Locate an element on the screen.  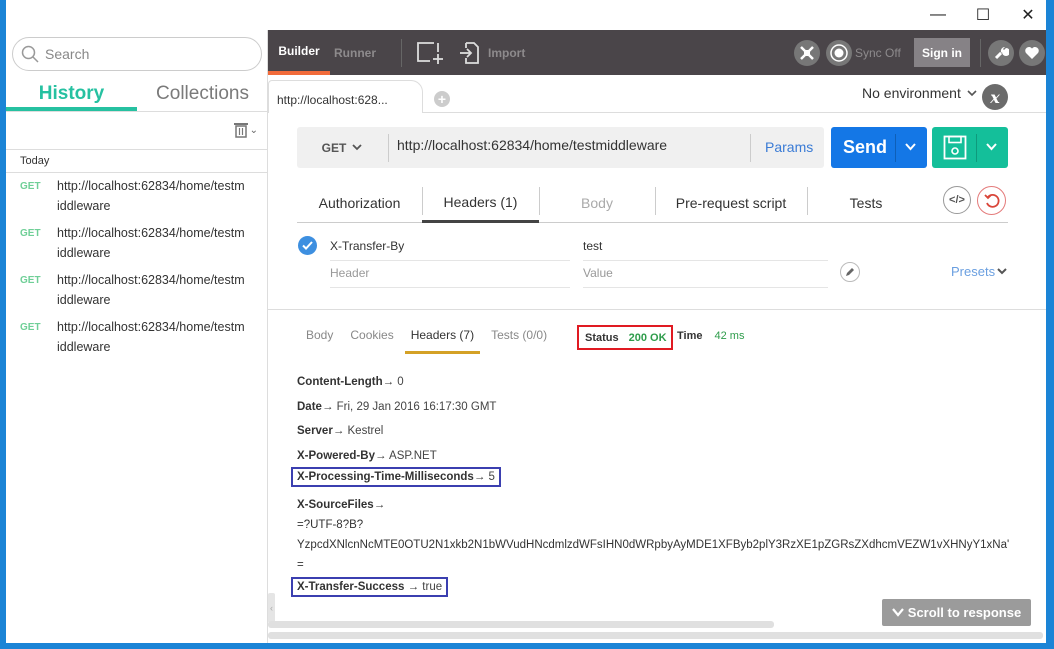
tab-collections: Collections is located at coordinates (202, 94).